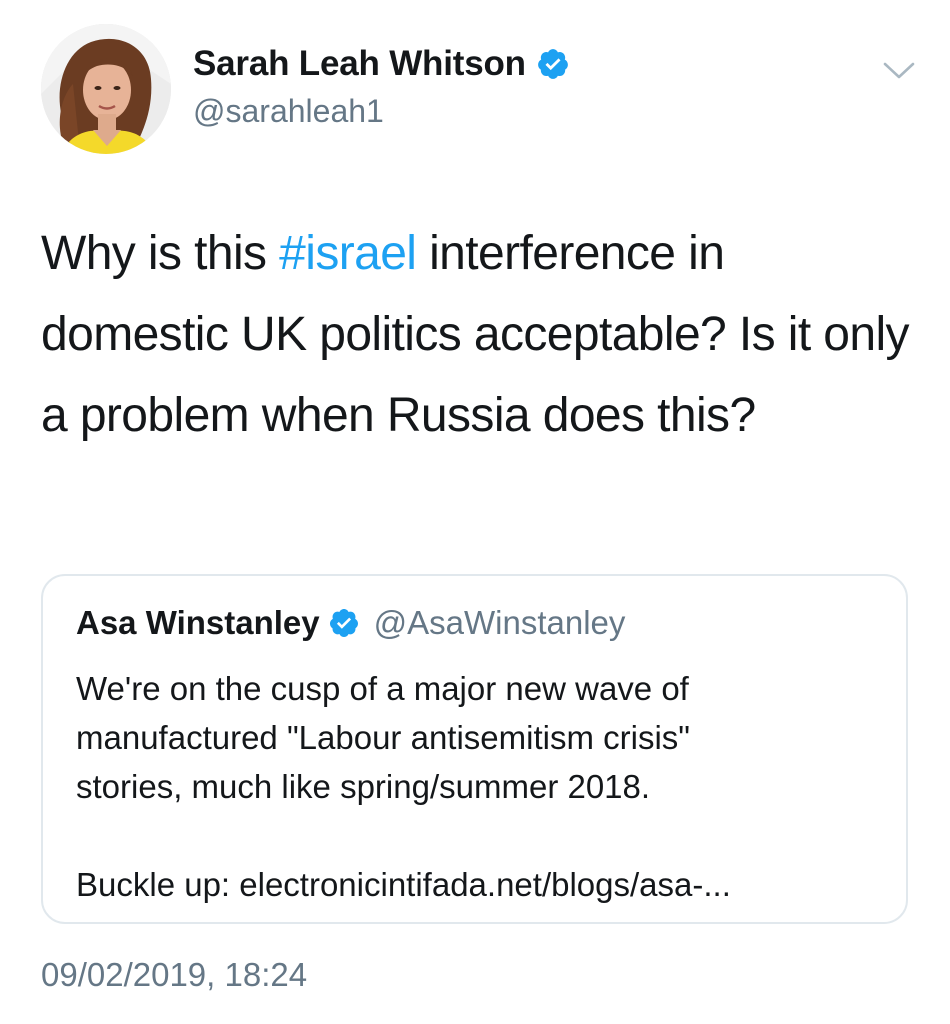 Image resolution: width=950 pixels, height=1024 pixels. I want to click on author-display-name: Sarah Leah Whitson, so click(359, 64).